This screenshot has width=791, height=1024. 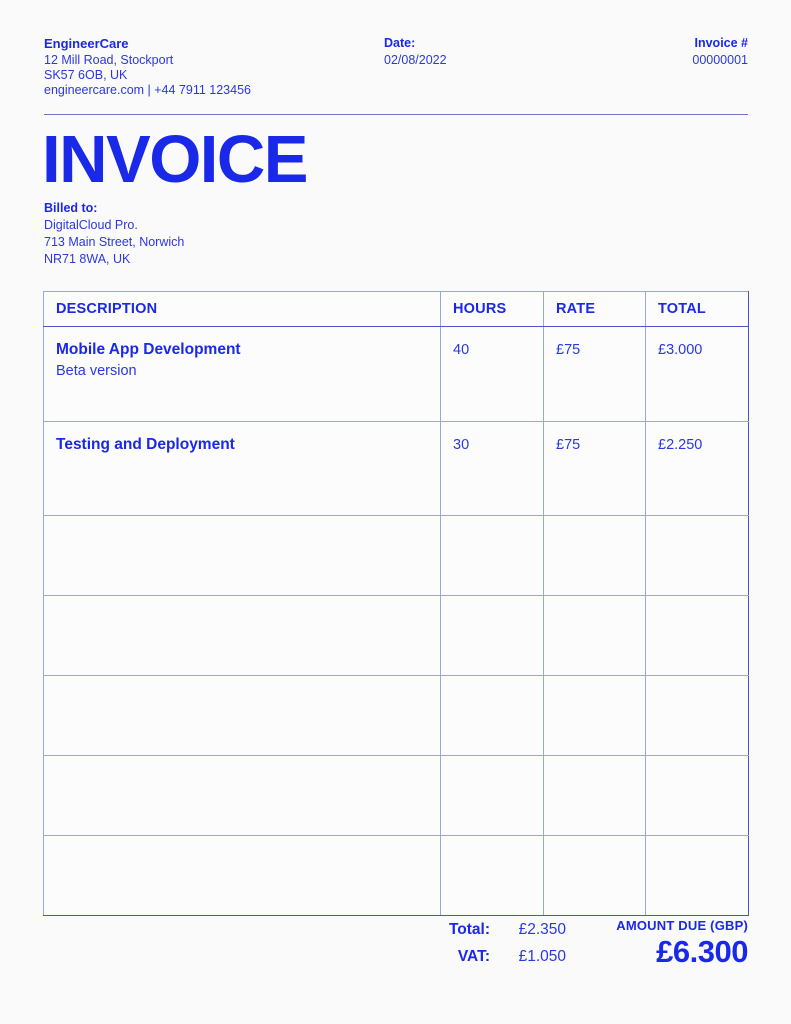 What do you see at coordinates (682, 925) in the screenshot?
I see `amount-due-label: AMOUNT DUE (GBP)` at bounding box center [682, 925].